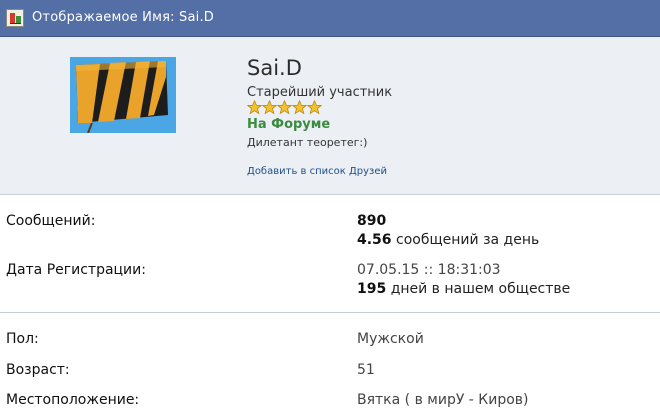 The image size is (660, 419). What do you see at coordinates (73, 400) in the screenshot?
I see `location-label: Местоположение:` at bounding box center [73, 400].